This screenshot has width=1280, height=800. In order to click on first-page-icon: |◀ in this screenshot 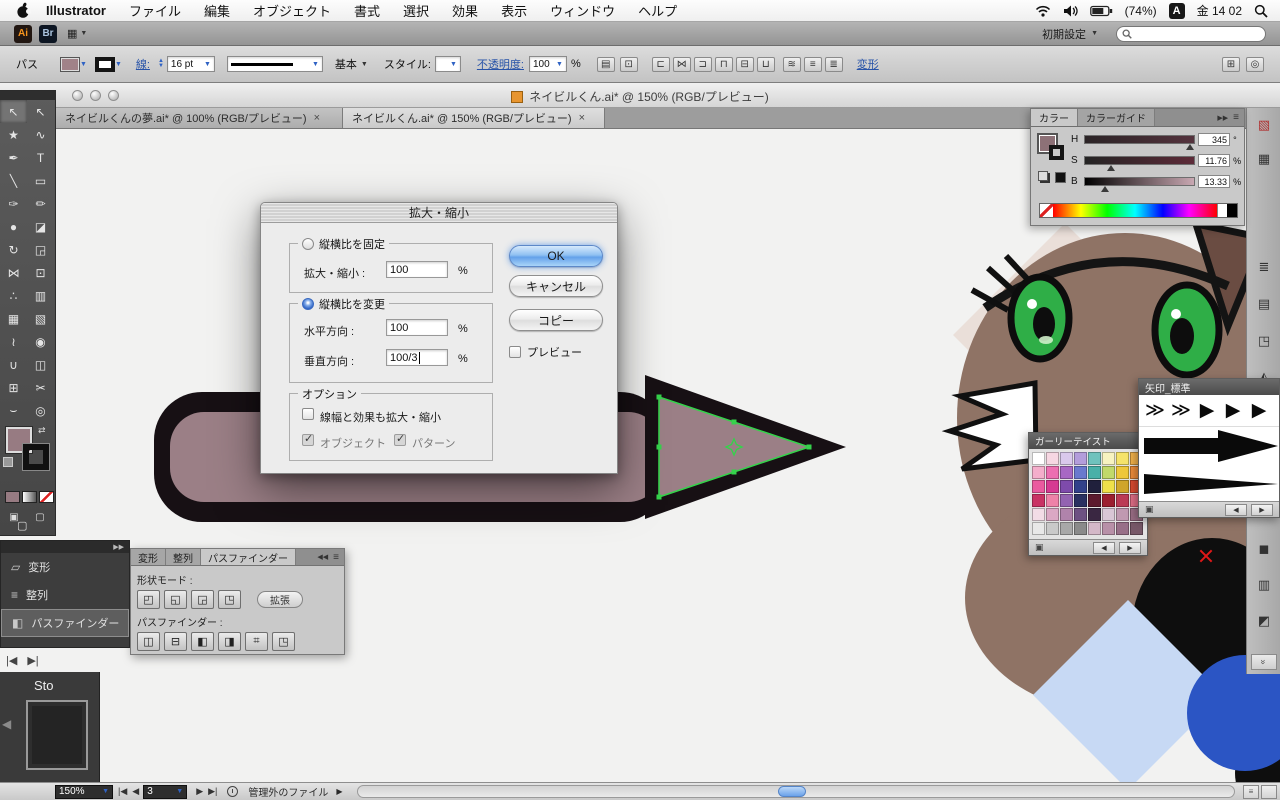, I will do `click(11, 660)`.